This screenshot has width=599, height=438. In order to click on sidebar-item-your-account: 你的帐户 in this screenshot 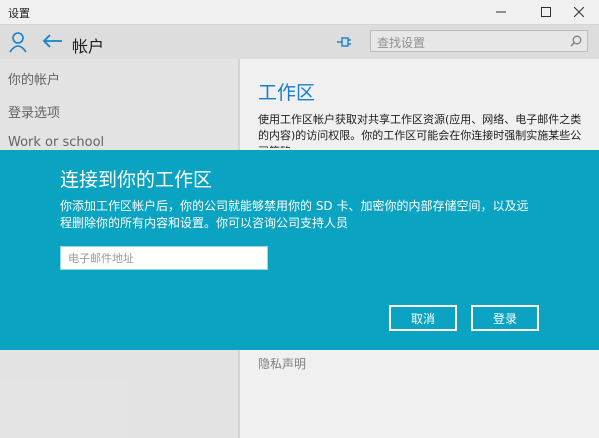, I will do `click(34, 78)`.